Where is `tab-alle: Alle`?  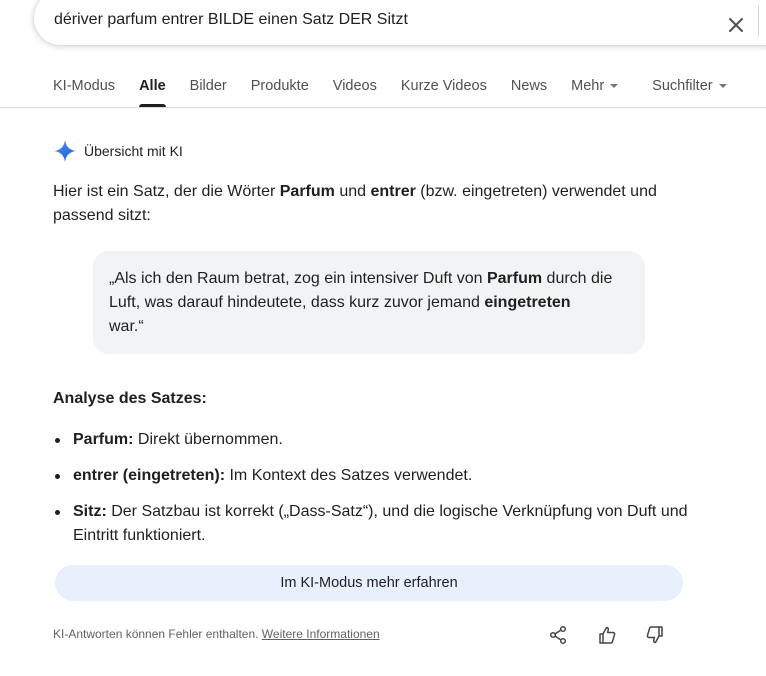 tab-alle: Alle is located at coordinates (152, 91).